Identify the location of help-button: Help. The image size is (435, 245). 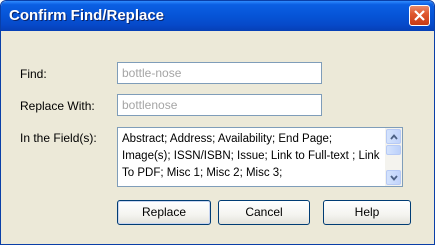
(367, 212).